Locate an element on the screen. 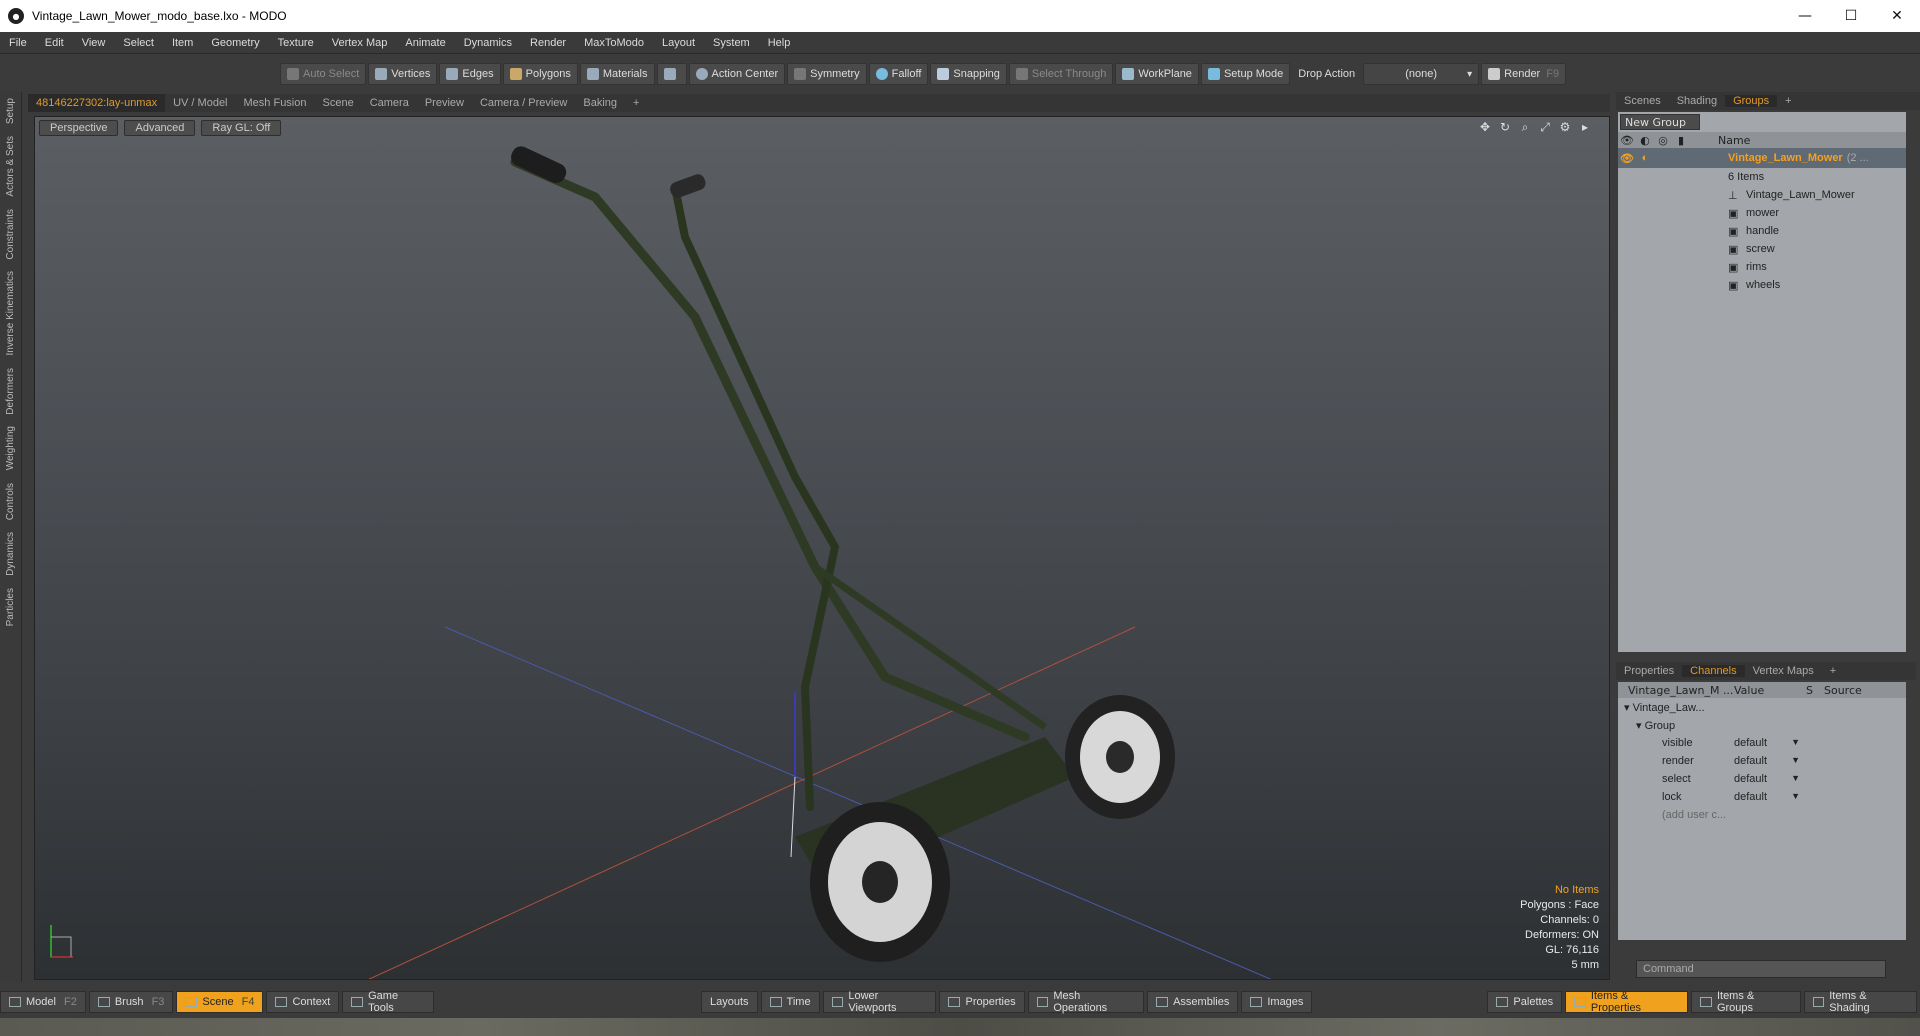 The width and height of the screenshot is (1920, 1036). action-center-button: Action Center is located at coordinates (737, 74).